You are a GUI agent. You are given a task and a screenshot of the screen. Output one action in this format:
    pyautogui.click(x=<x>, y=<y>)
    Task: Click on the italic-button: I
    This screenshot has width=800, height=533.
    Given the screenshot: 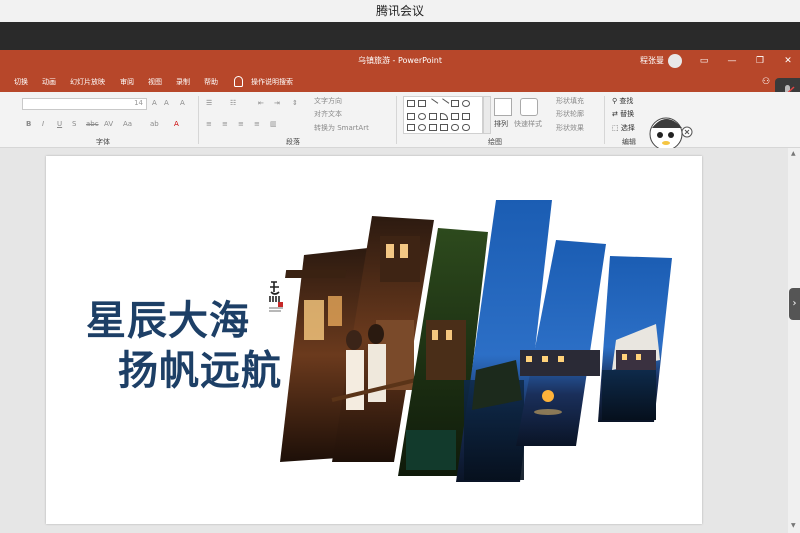 What is the action you would take?
    pyautogui.click(x=43, y=124)
    